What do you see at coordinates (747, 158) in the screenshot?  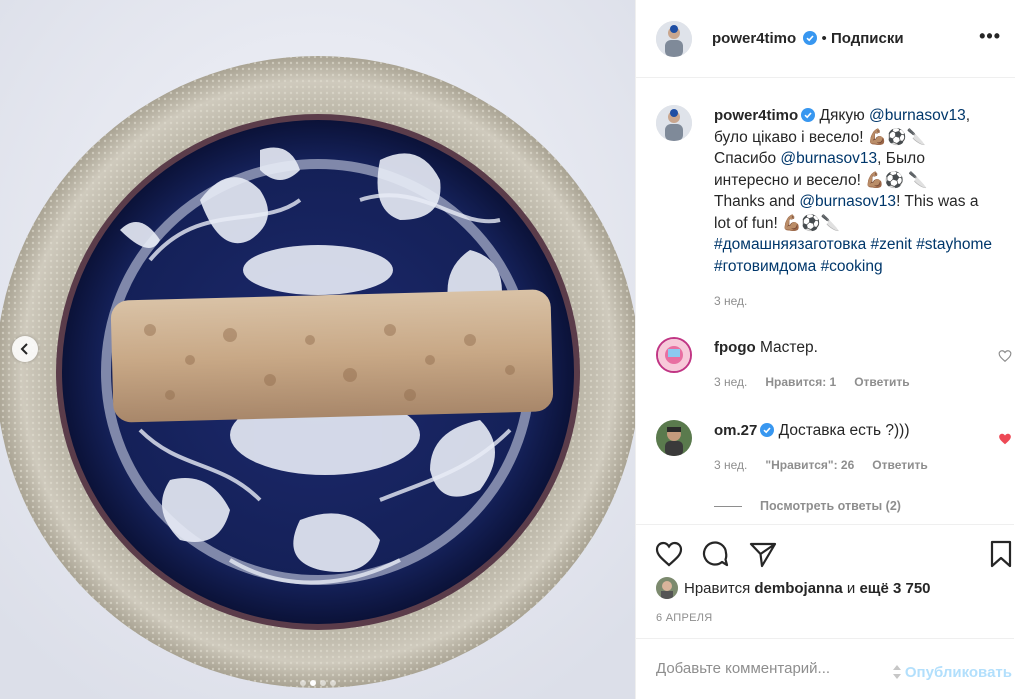 I see `caption-segment: Спасибо` at bounding box center [747, 158].